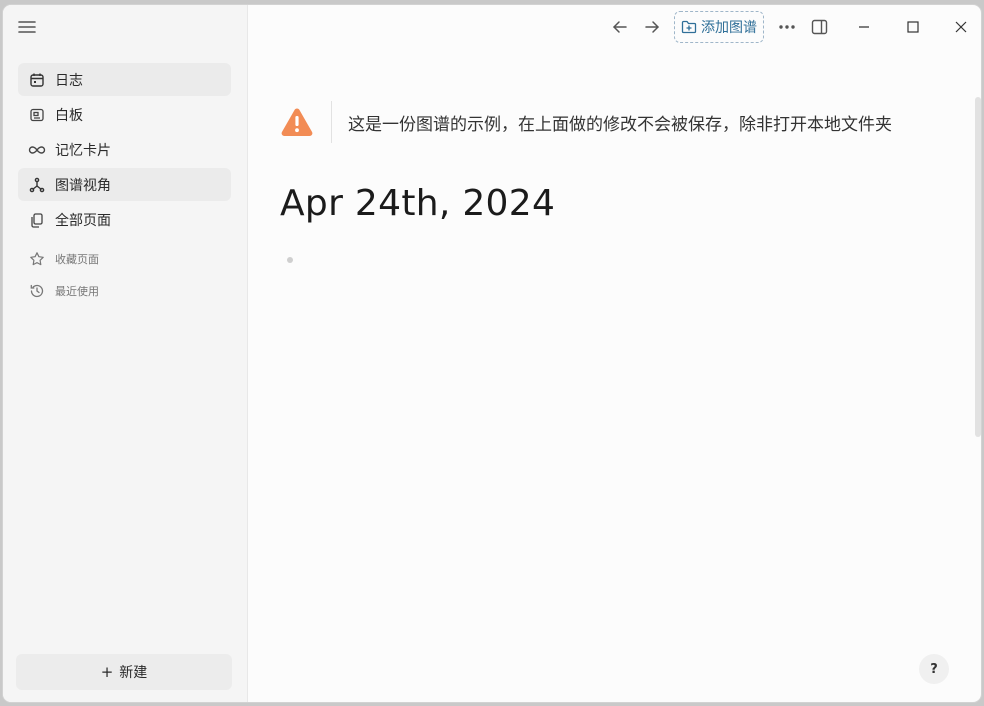  What do you see at coordinates (83, 220) in the screenshot?
I see `sidebar-item-label: 全部页面` at bounding box center [83, 220].